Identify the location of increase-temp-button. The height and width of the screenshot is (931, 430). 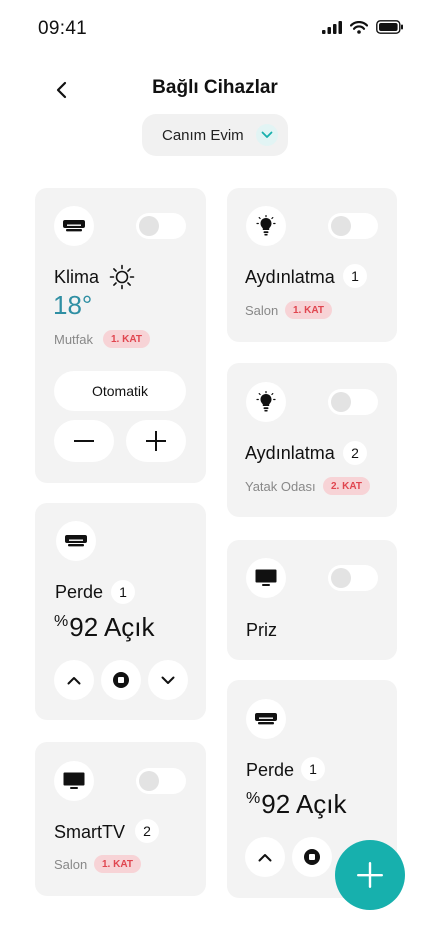
(156, 441).